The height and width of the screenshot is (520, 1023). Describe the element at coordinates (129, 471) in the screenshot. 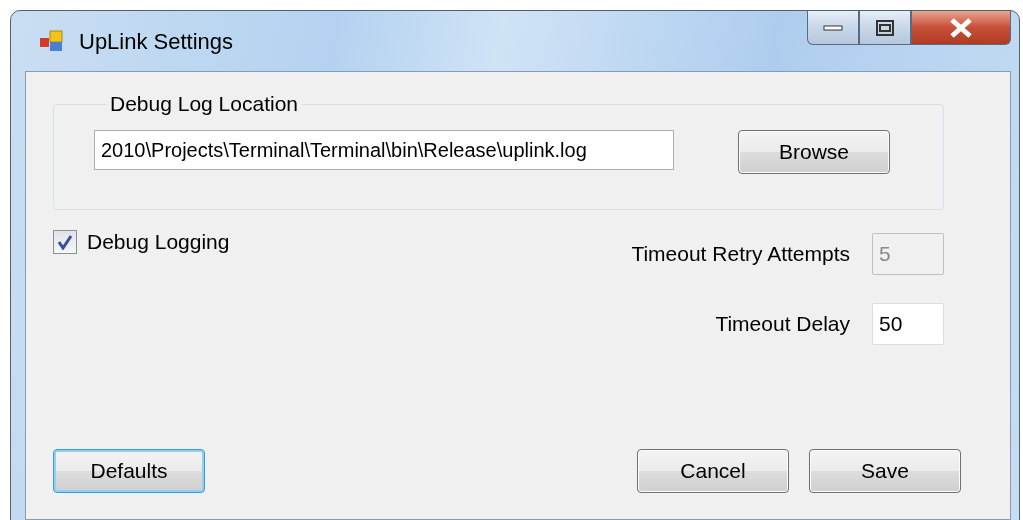

I see `dialog-button: Defaults` at that location.